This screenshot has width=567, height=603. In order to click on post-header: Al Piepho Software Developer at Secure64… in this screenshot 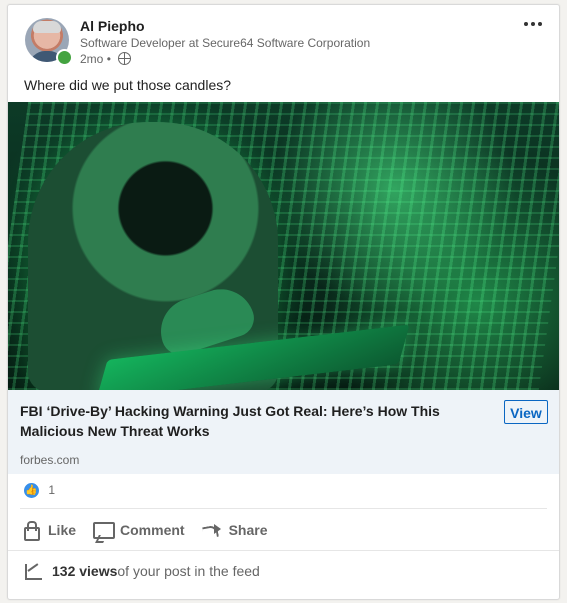, I will do `click(283, 40)`.